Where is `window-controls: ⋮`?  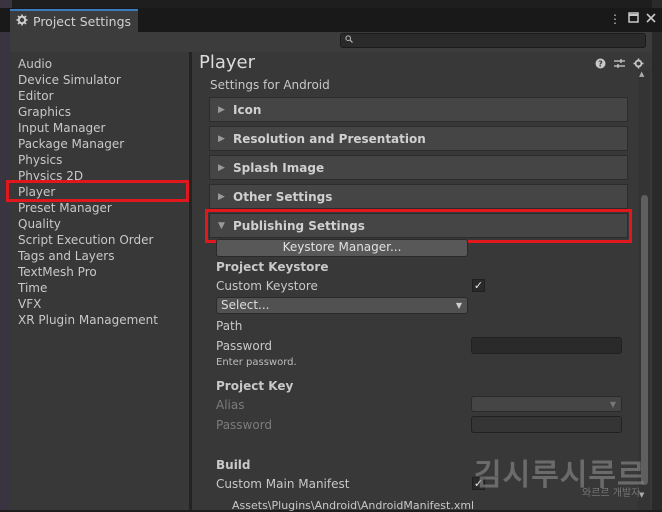 window-controls: ⋮ is located at coordinates (632, 19).